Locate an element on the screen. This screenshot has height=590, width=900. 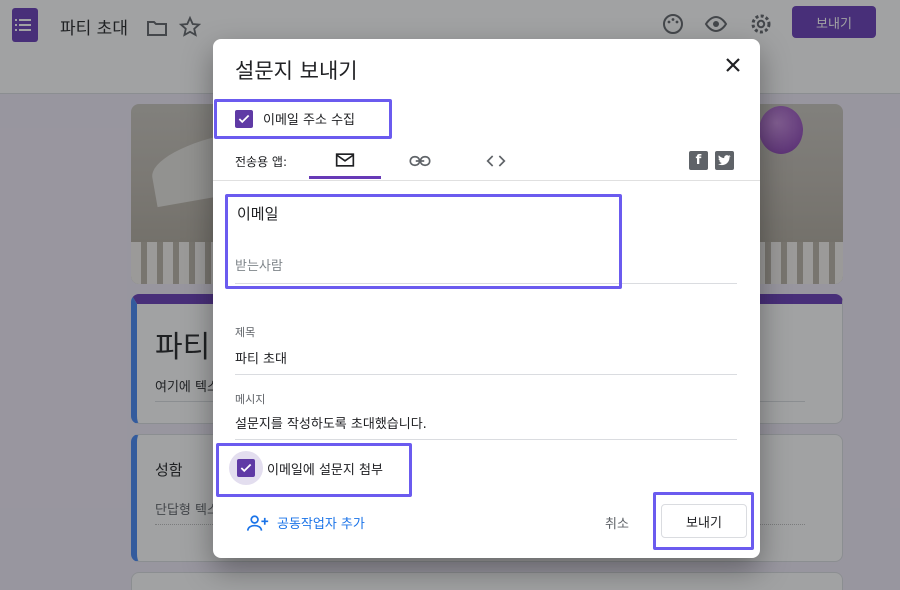
message-input: 설문지를 작성하도록 초대했습니다. is located at coordinates (486, 426).